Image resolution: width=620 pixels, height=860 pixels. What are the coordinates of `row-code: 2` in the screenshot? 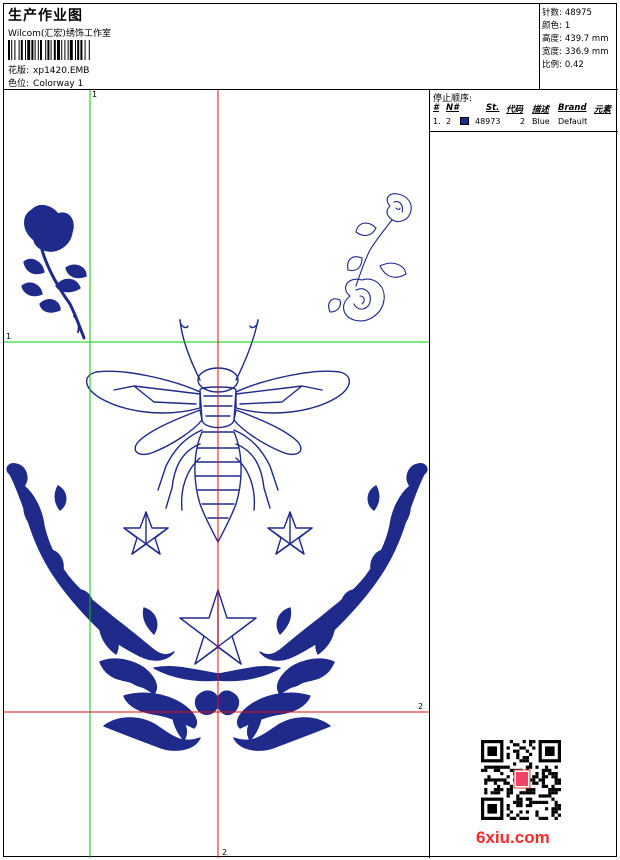 It's located at (523, 121).